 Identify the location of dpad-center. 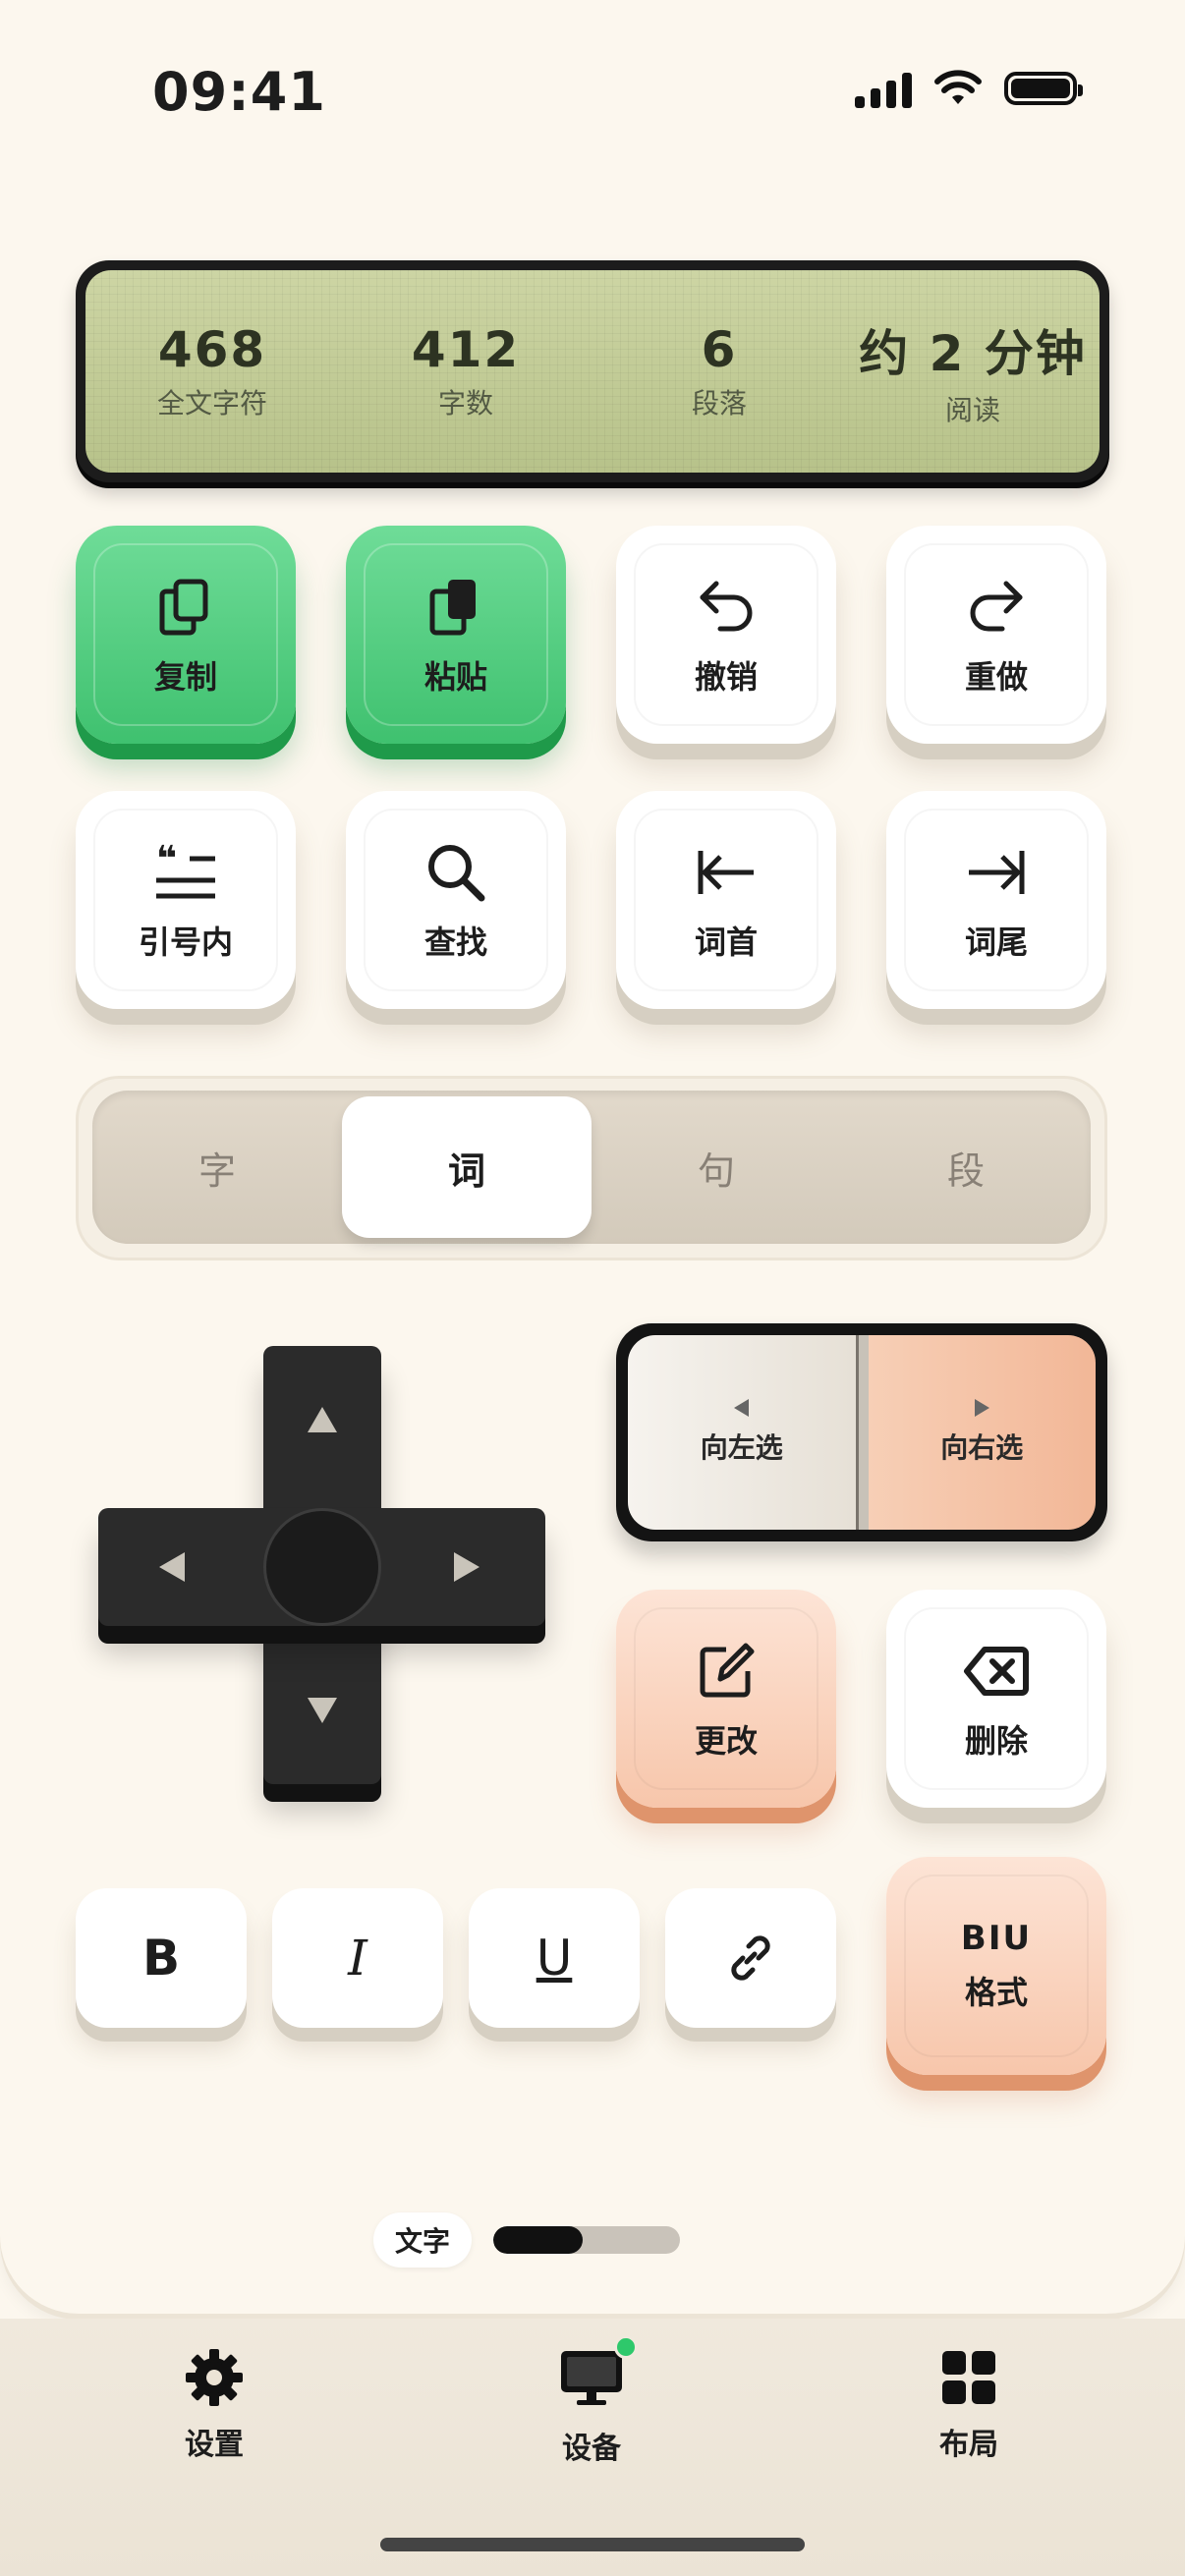
(322, 1567).